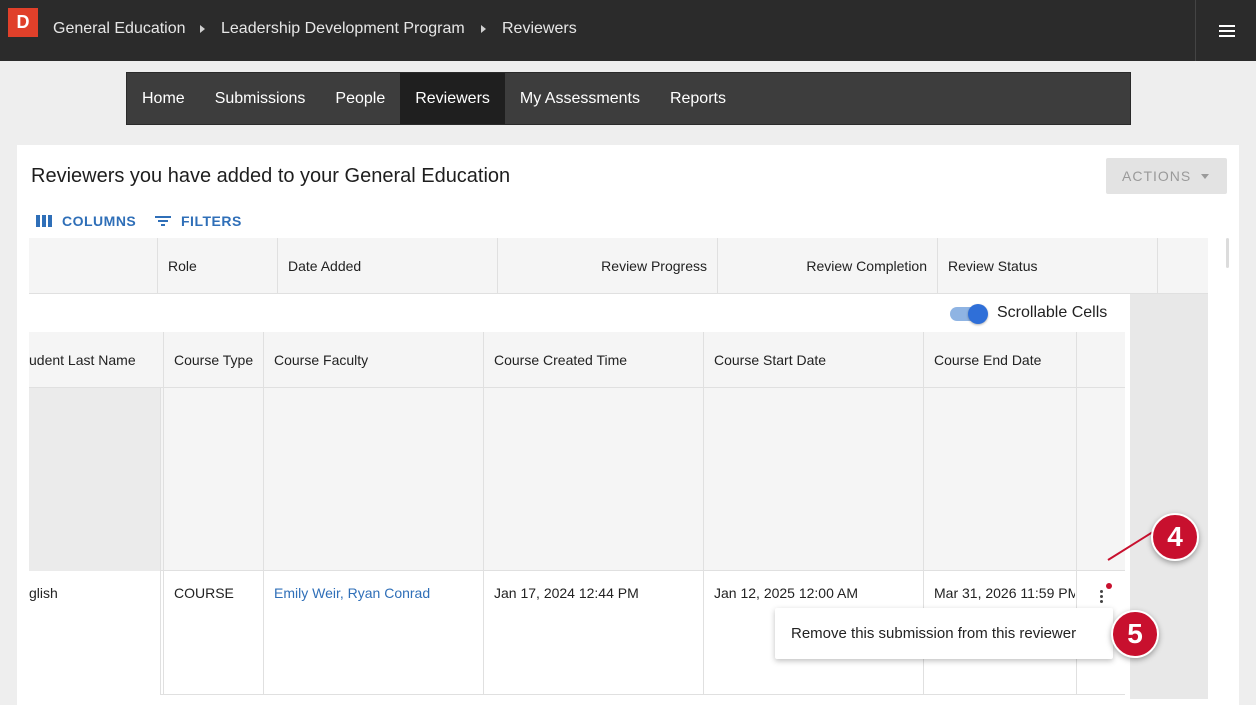  I want to click on actions-label: ACTIONS, so click(1157, 176).